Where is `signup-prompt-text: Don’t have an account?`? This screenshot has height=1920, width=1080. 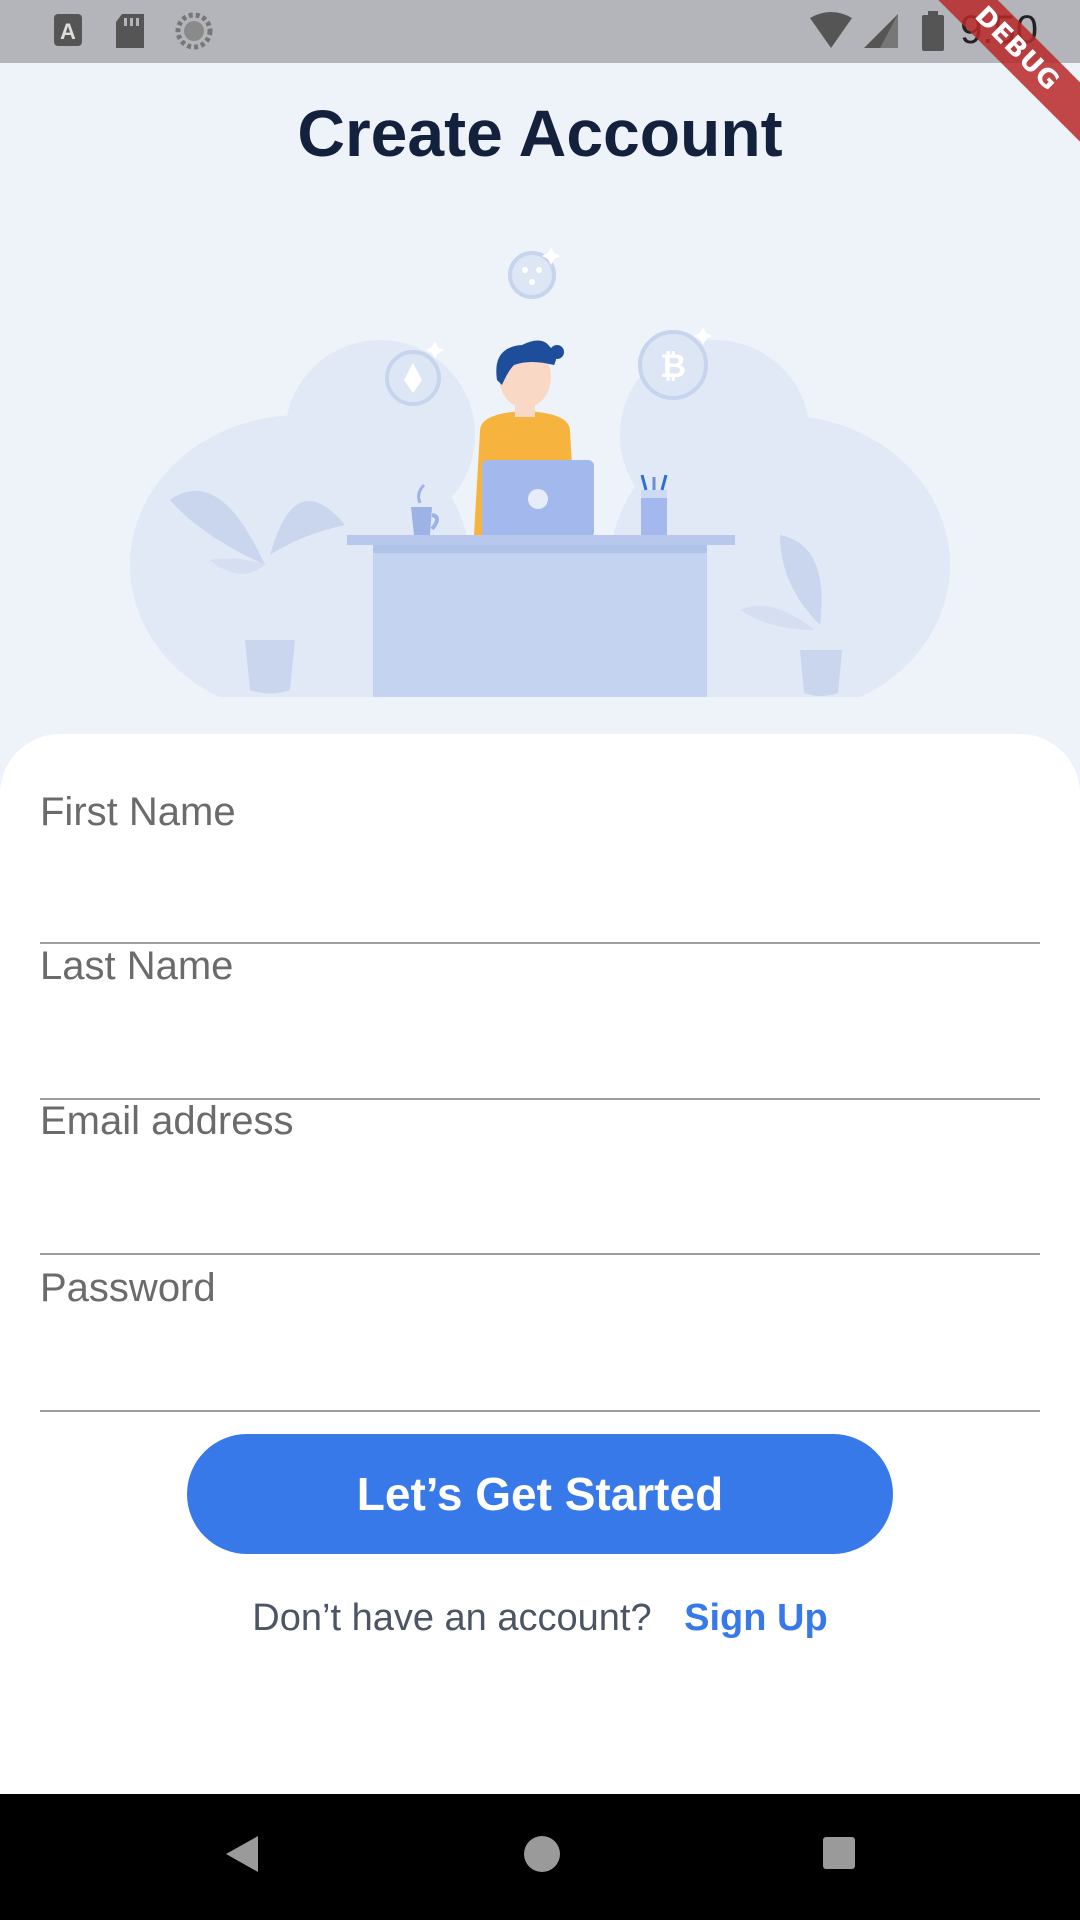
signup-prompt-text: Don’t have an account? is located at coordinates (452, 1618).